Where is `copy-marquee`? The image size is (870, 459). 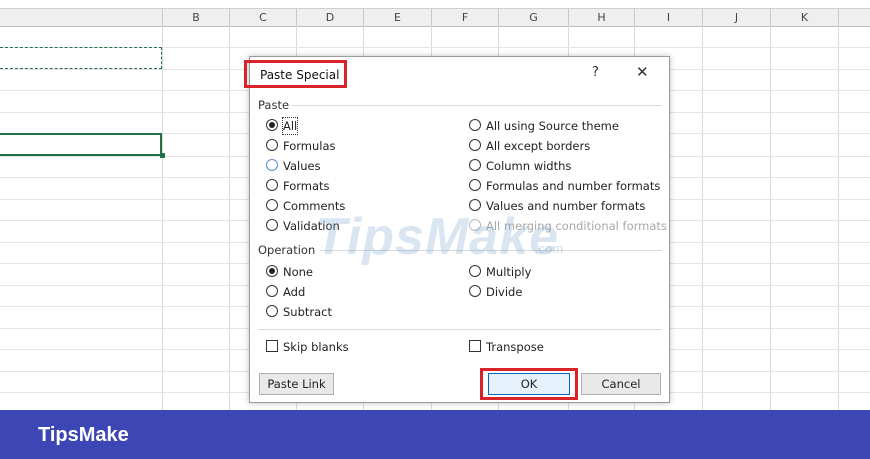
copy-marquee is located at coordinates (81, 58).